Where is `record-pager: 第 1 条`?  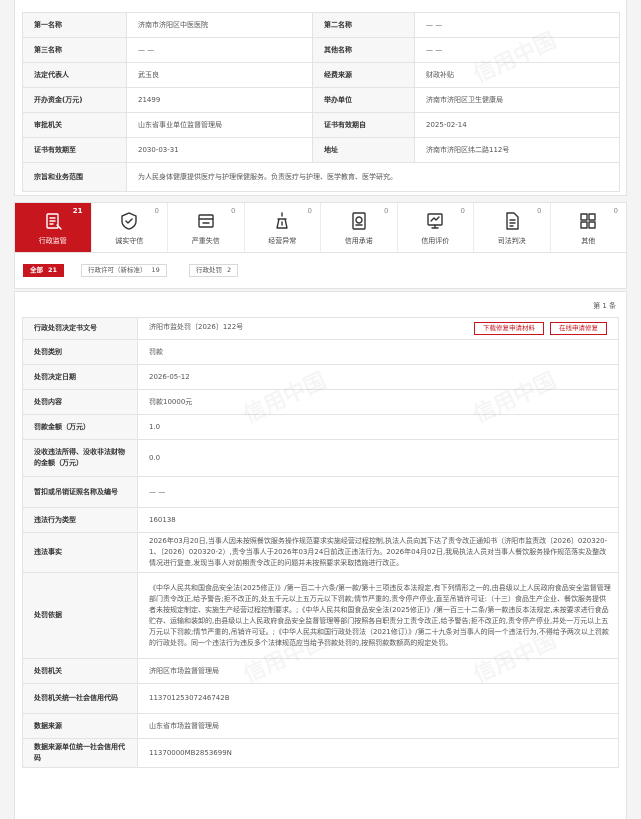
record-pager: 第 1 条 is located at coordinates (604, 306).